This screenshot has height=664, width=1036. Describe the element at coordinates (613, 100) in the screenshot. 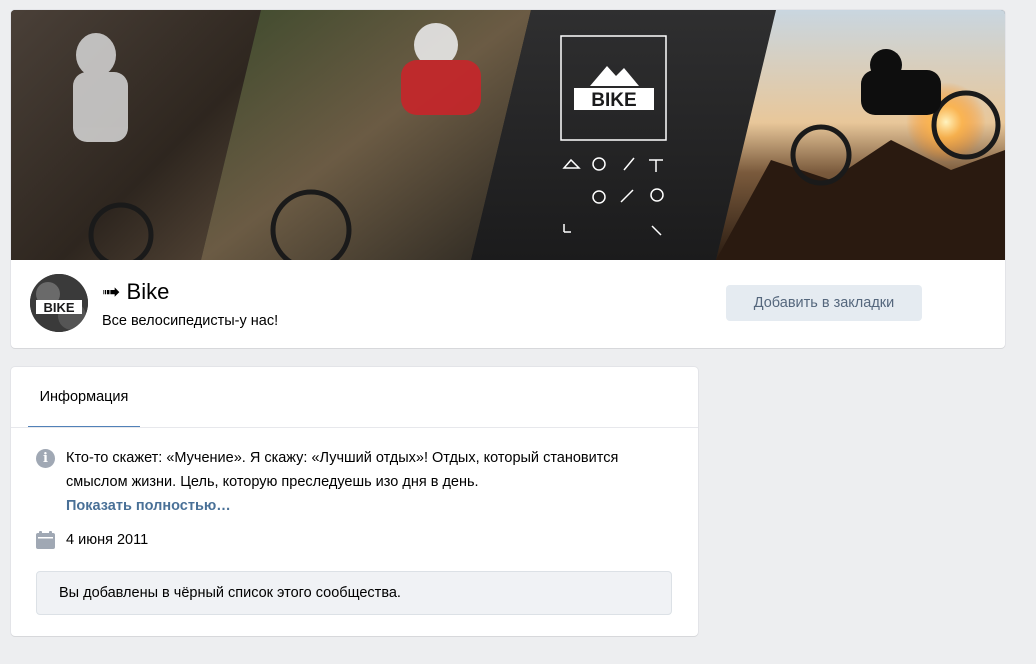

I see `cover-logo-text: BIKE` at that location.